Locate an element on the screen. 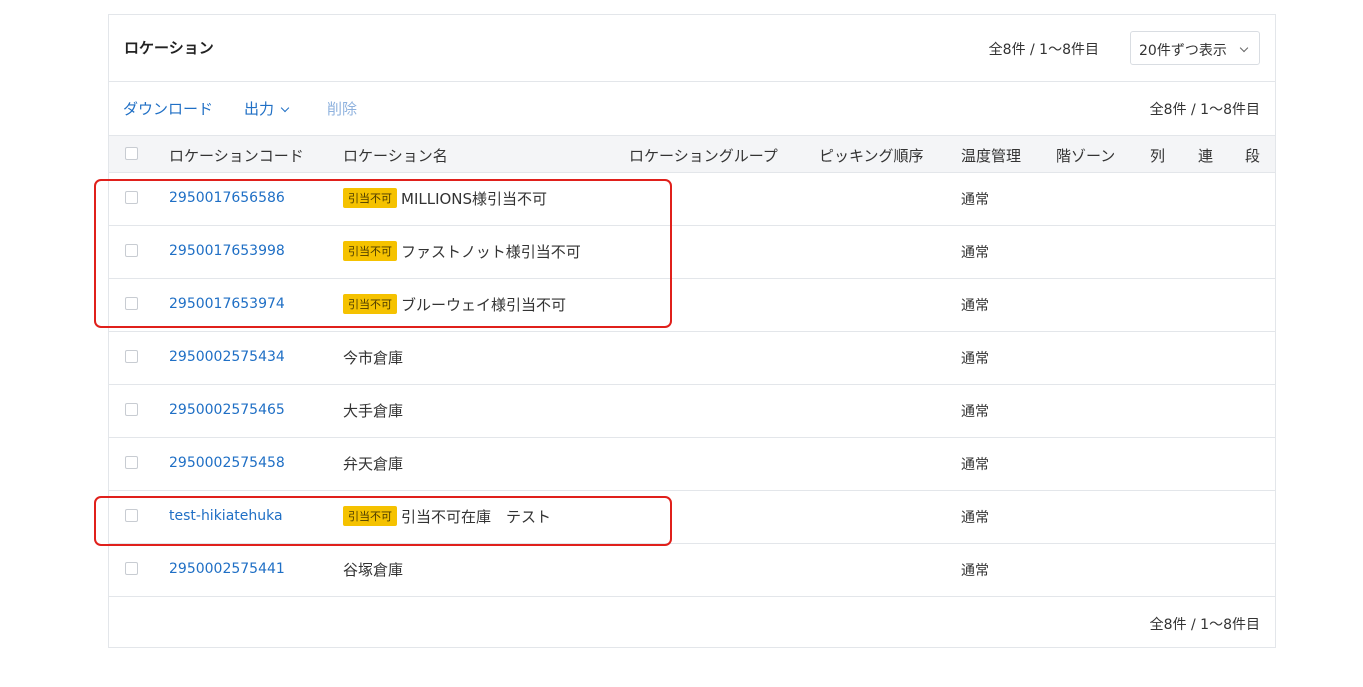 The width and height of the screenshot is (1363, 687). record-count-top: 全8件 / 1〜8件目 is located at coordinates (1043, 50).